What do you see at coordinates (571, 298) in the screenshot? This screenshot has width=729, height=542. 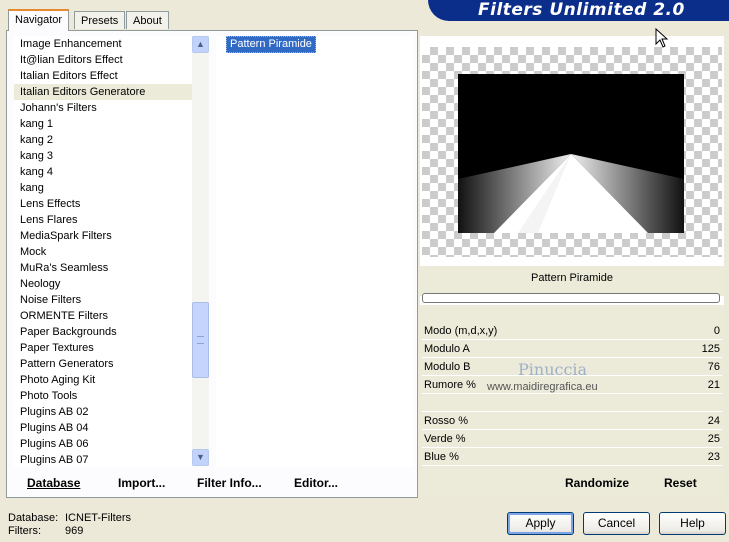 I see `progress-bar` at bounding box center [571, 298].